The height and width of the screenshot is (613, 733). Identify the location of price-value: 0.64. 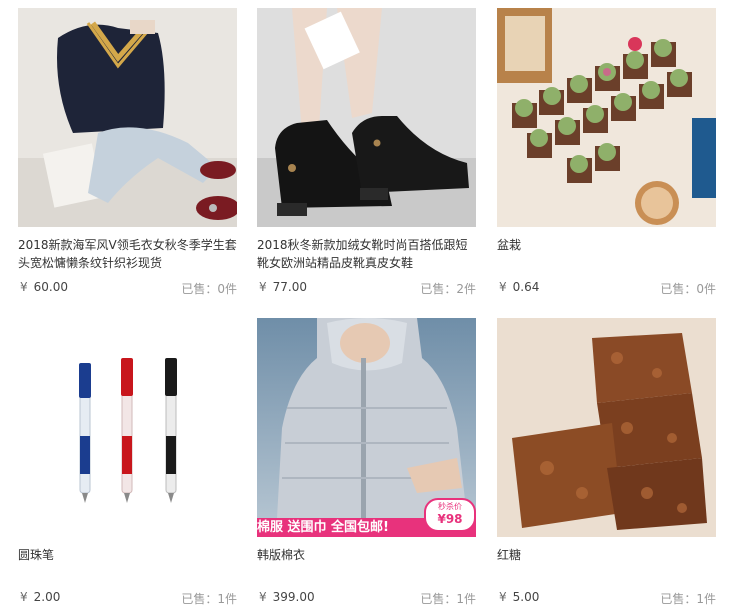
(526, 287).